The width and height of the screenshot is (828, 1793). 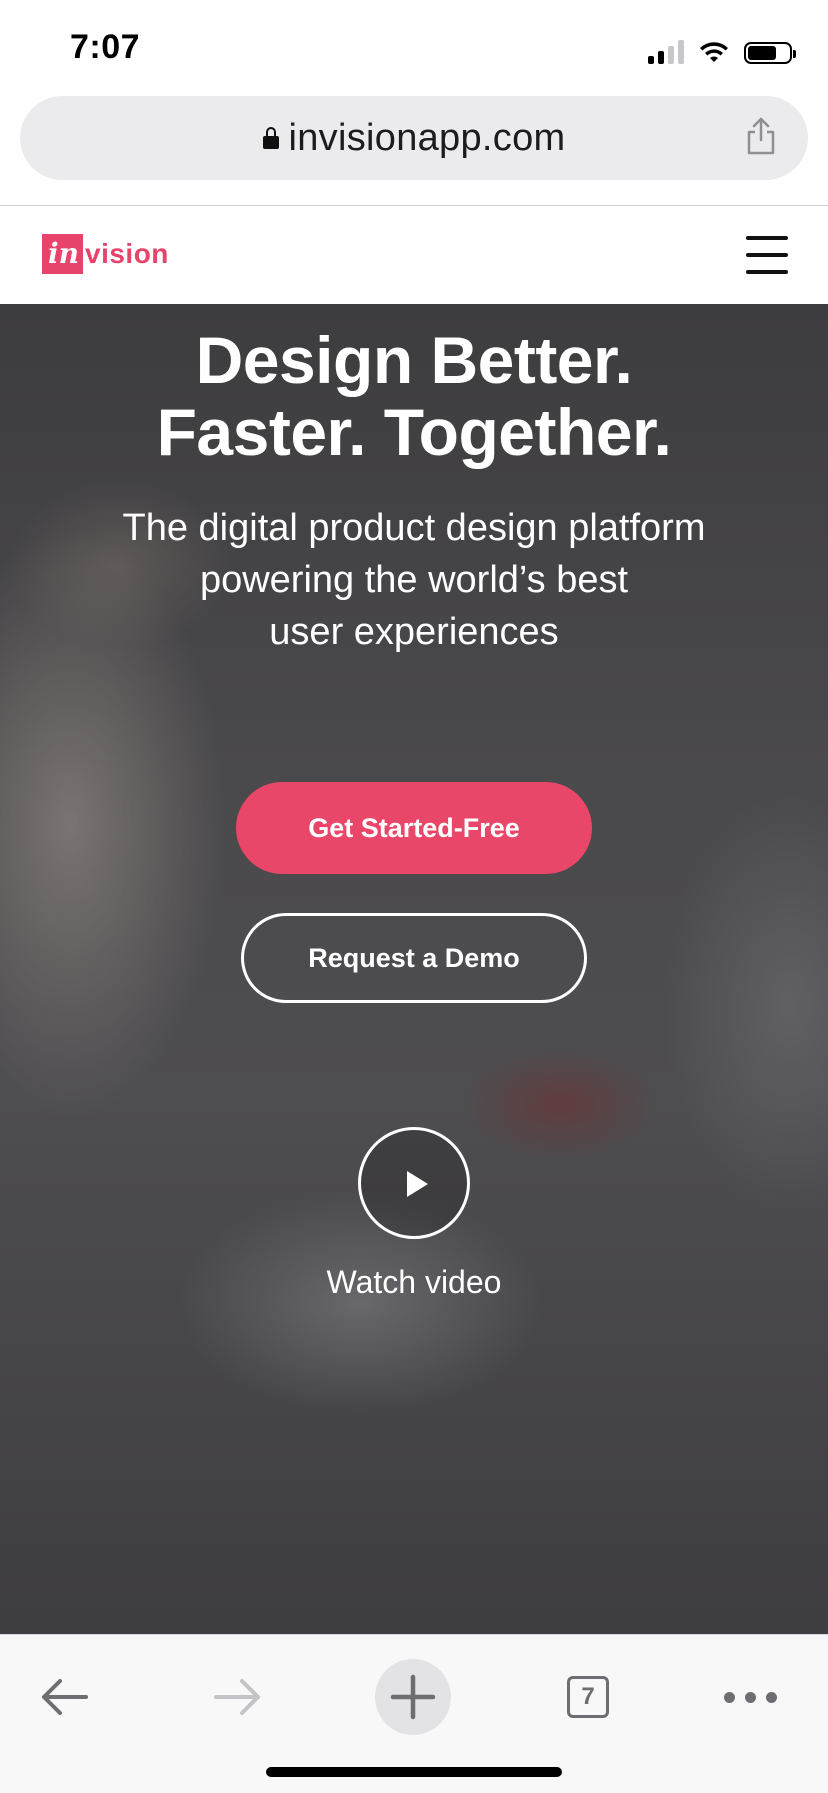 I want to click on browser-address-area: invisionapp.com, so click(x=414, y=151).